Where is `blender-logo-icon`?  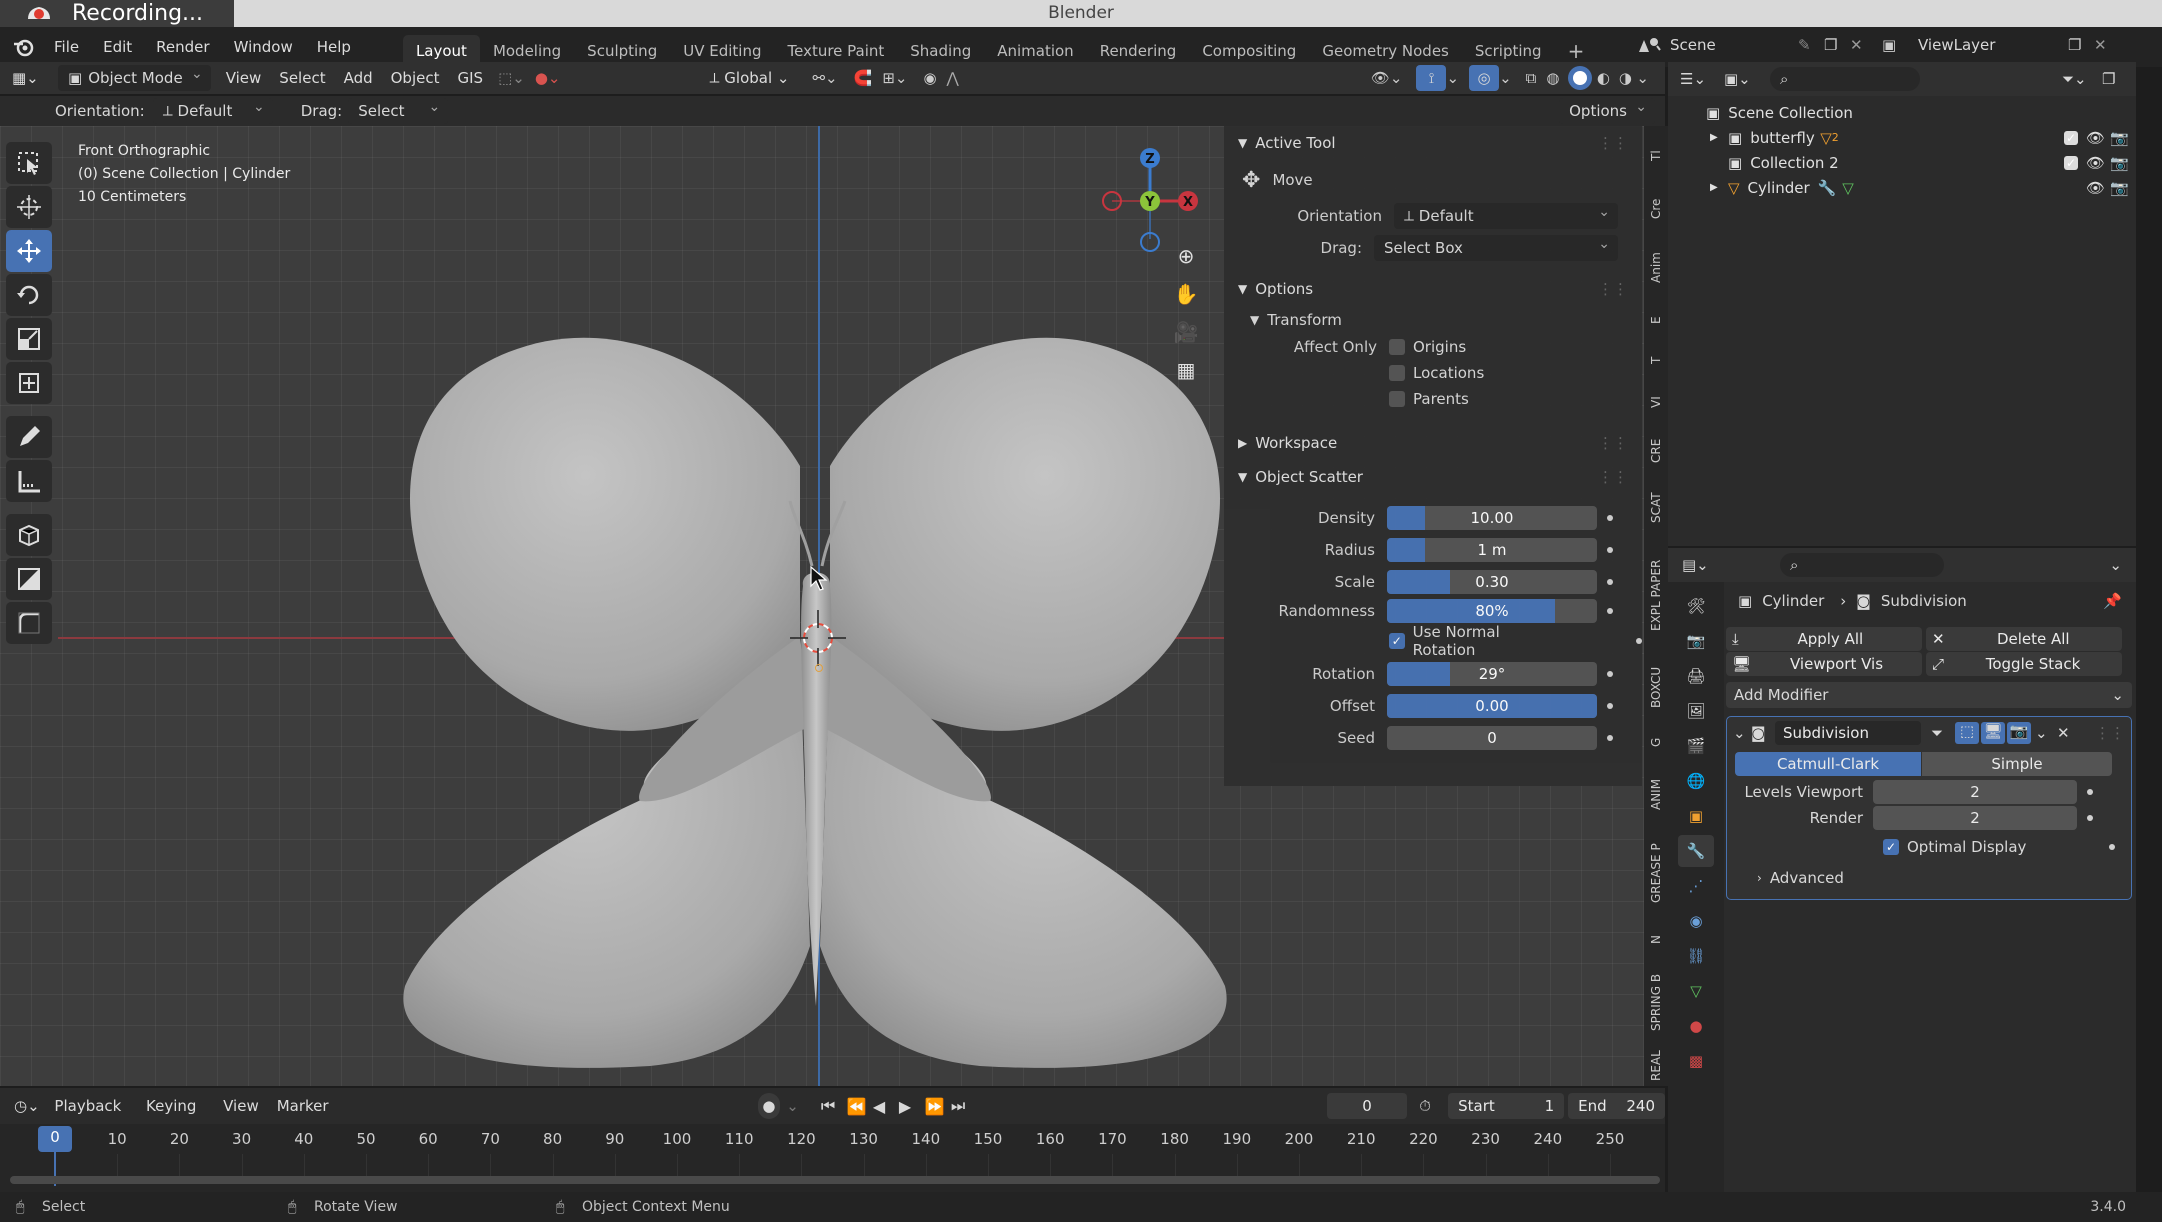
blender-logo-icon is located at coordinates (23, 47).